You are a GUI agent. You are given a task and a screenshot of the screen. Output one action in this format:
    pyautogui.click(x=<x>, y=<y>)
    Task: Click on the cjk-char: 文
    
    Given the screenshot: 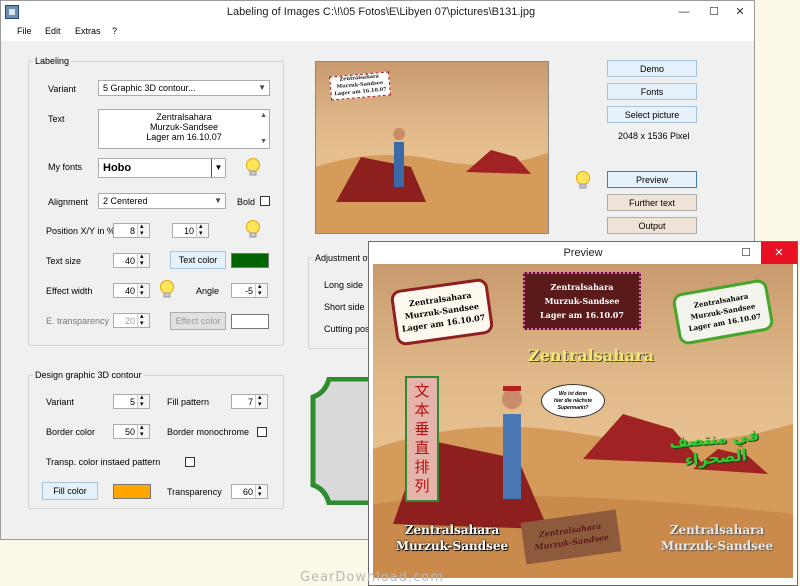 What is the action you would take?
    pyautogui.click(x=422, y=391)
    